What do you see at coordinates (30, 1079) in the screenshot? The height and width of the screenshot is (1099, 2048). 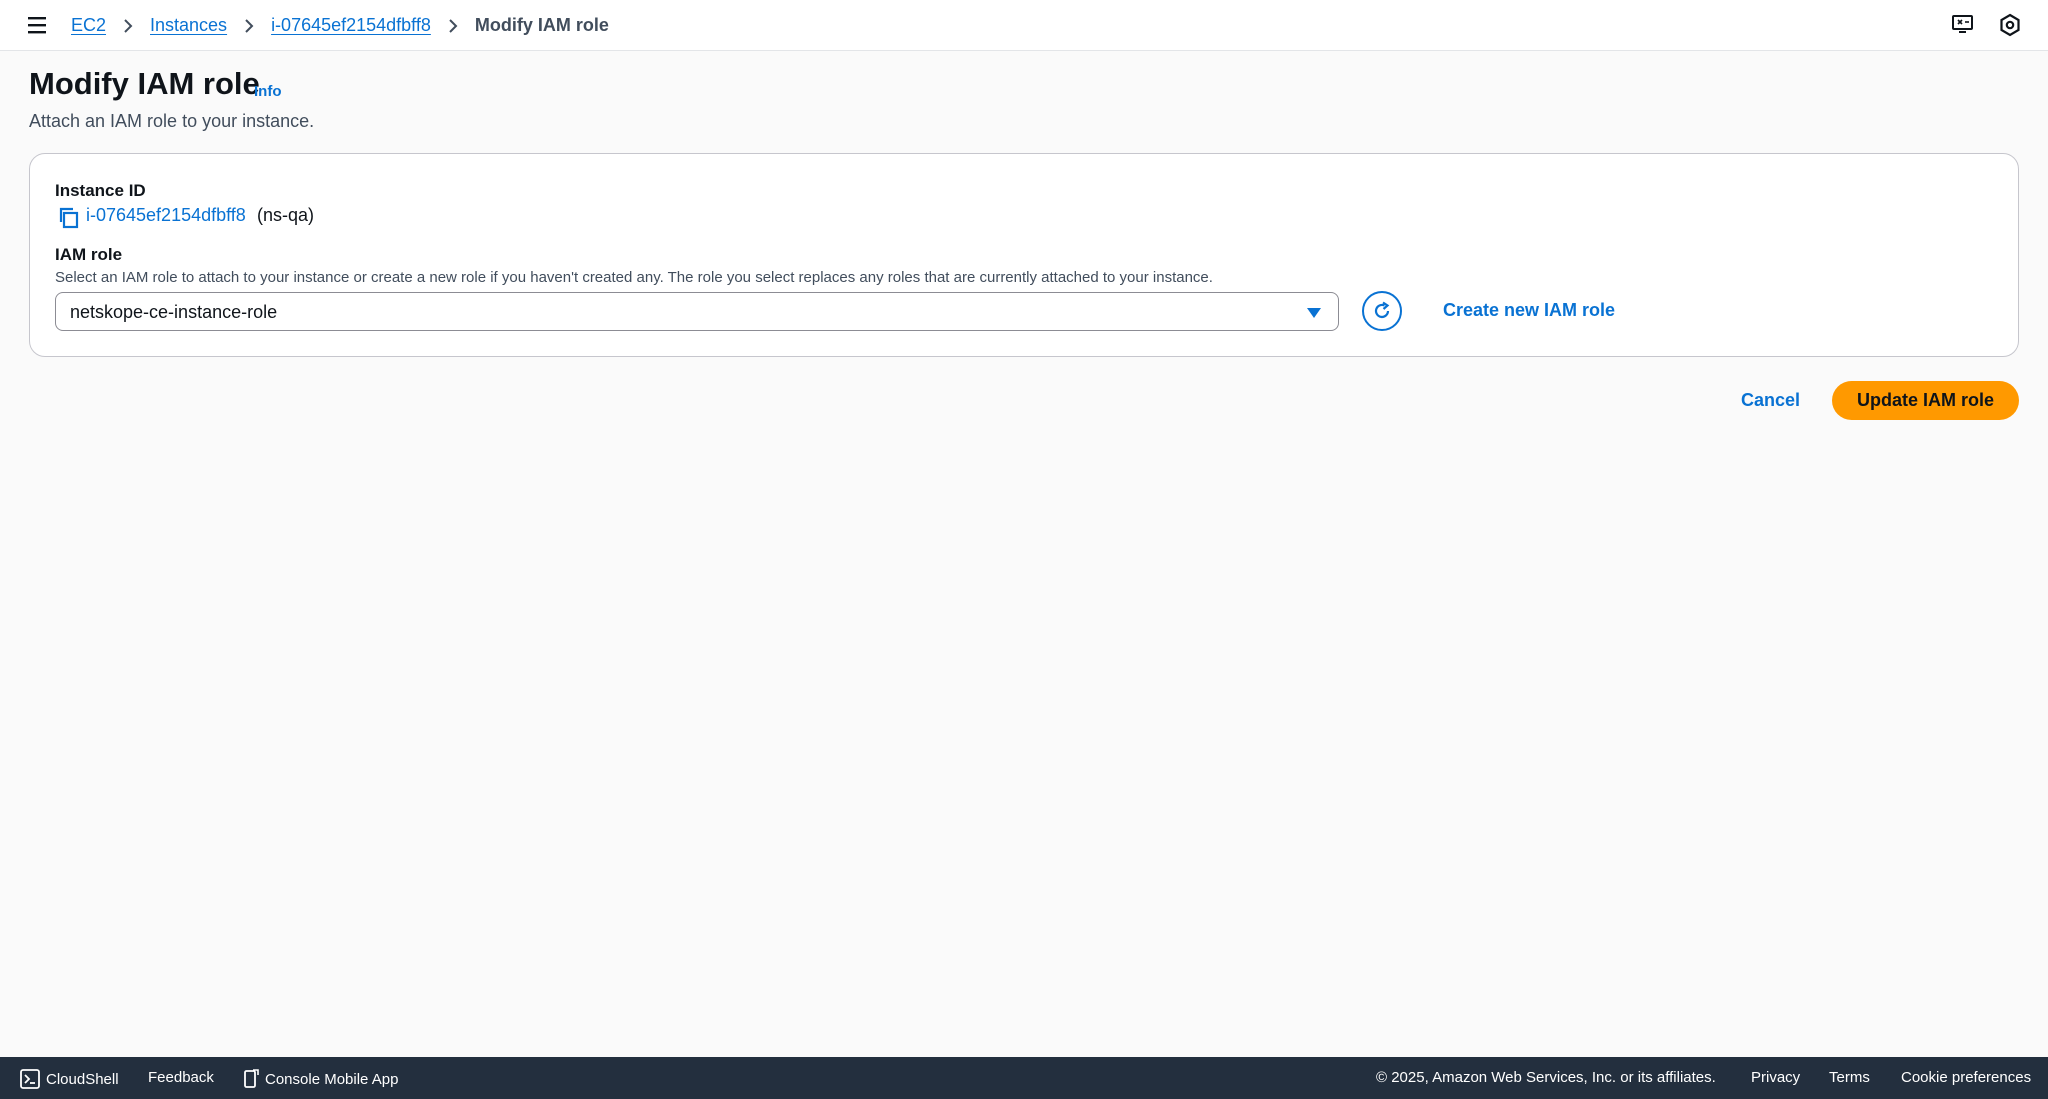 I see `cloudshell-icon` at bounding box center [30, 1079].